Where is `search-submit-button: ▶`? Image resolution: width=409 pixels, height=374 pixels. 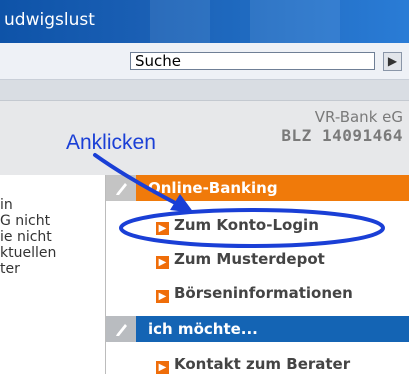 search-submit-button: ▶ is located at coordinates (392, 61).